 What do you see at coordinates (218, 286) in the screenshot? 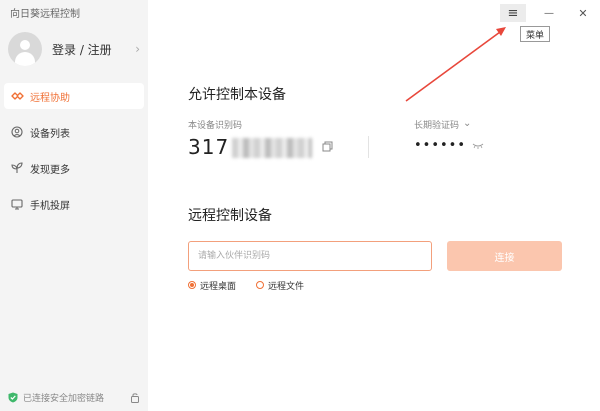
I see `mode-label: 远程桌面` at bounding box center [218, 286].